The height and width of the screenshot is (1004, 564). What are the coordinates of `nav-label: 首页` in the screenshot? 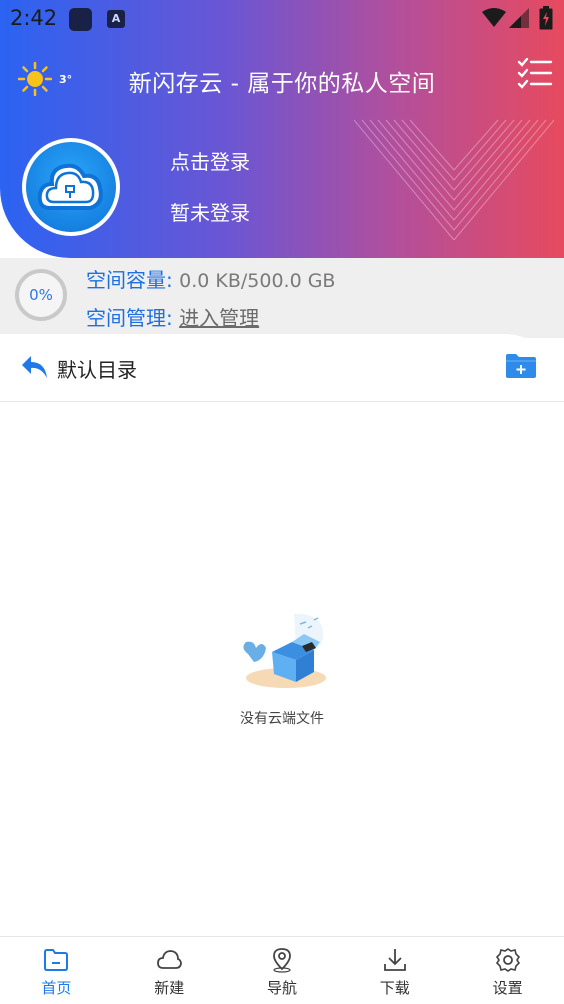 It's located at (56, 988).